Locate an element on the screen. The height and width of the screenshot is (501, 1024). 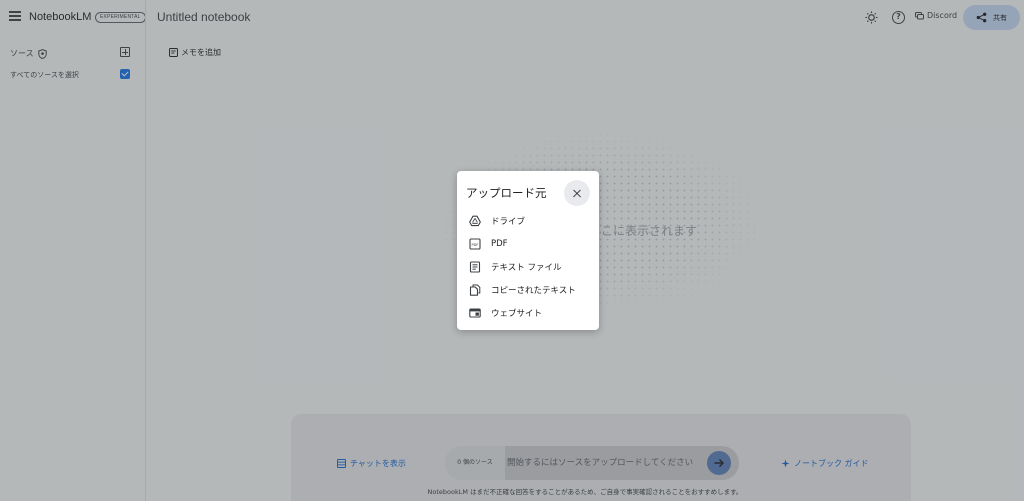
text-file-icon is located at coordinates (475, 267).